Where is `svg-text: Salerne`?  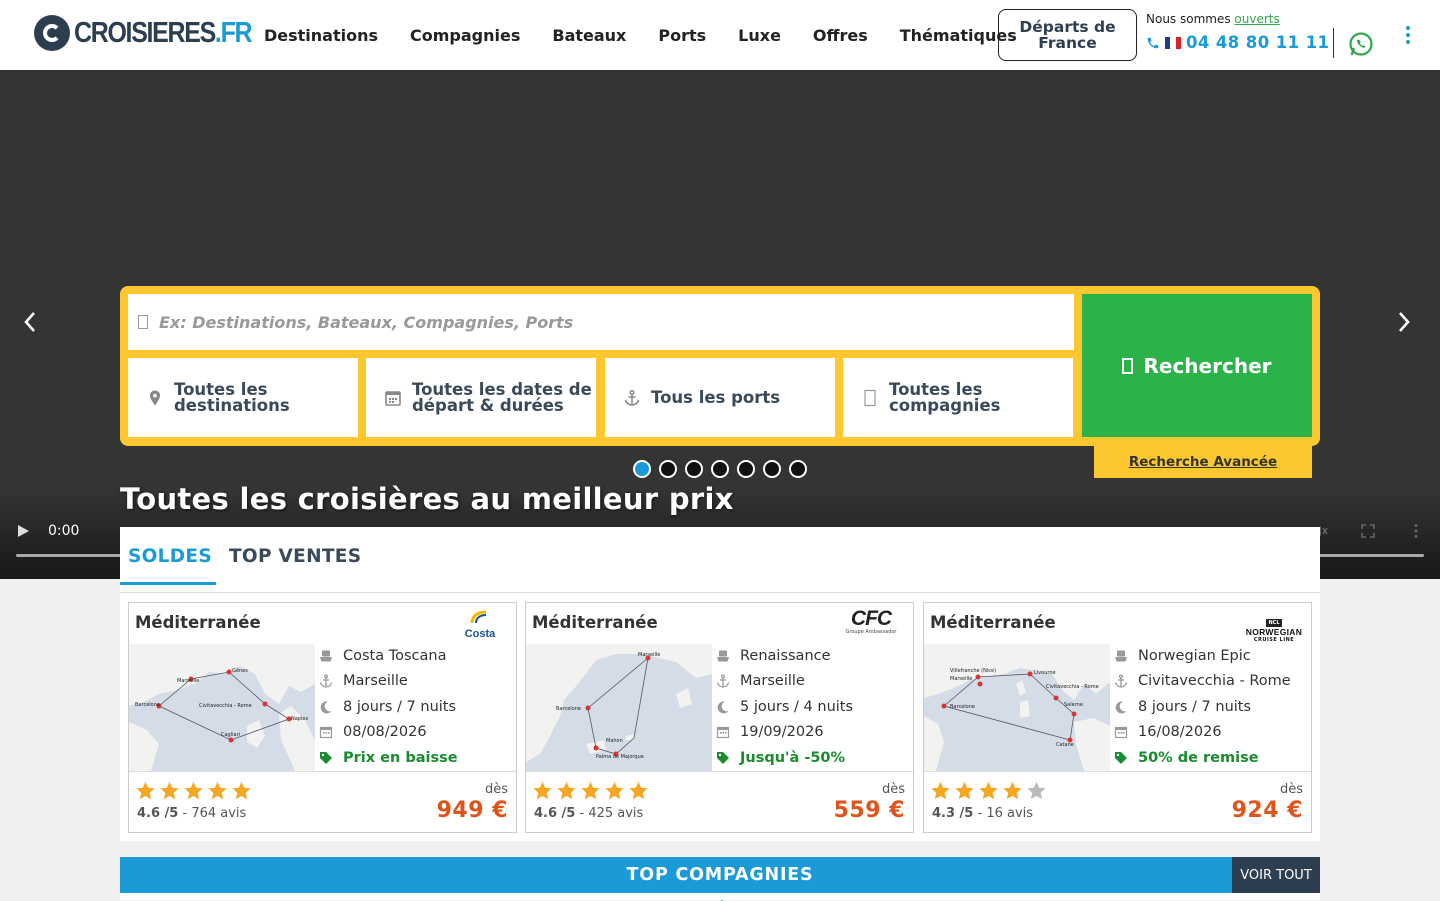
svg-text: Salerne is located at coordinates (1073, 705).